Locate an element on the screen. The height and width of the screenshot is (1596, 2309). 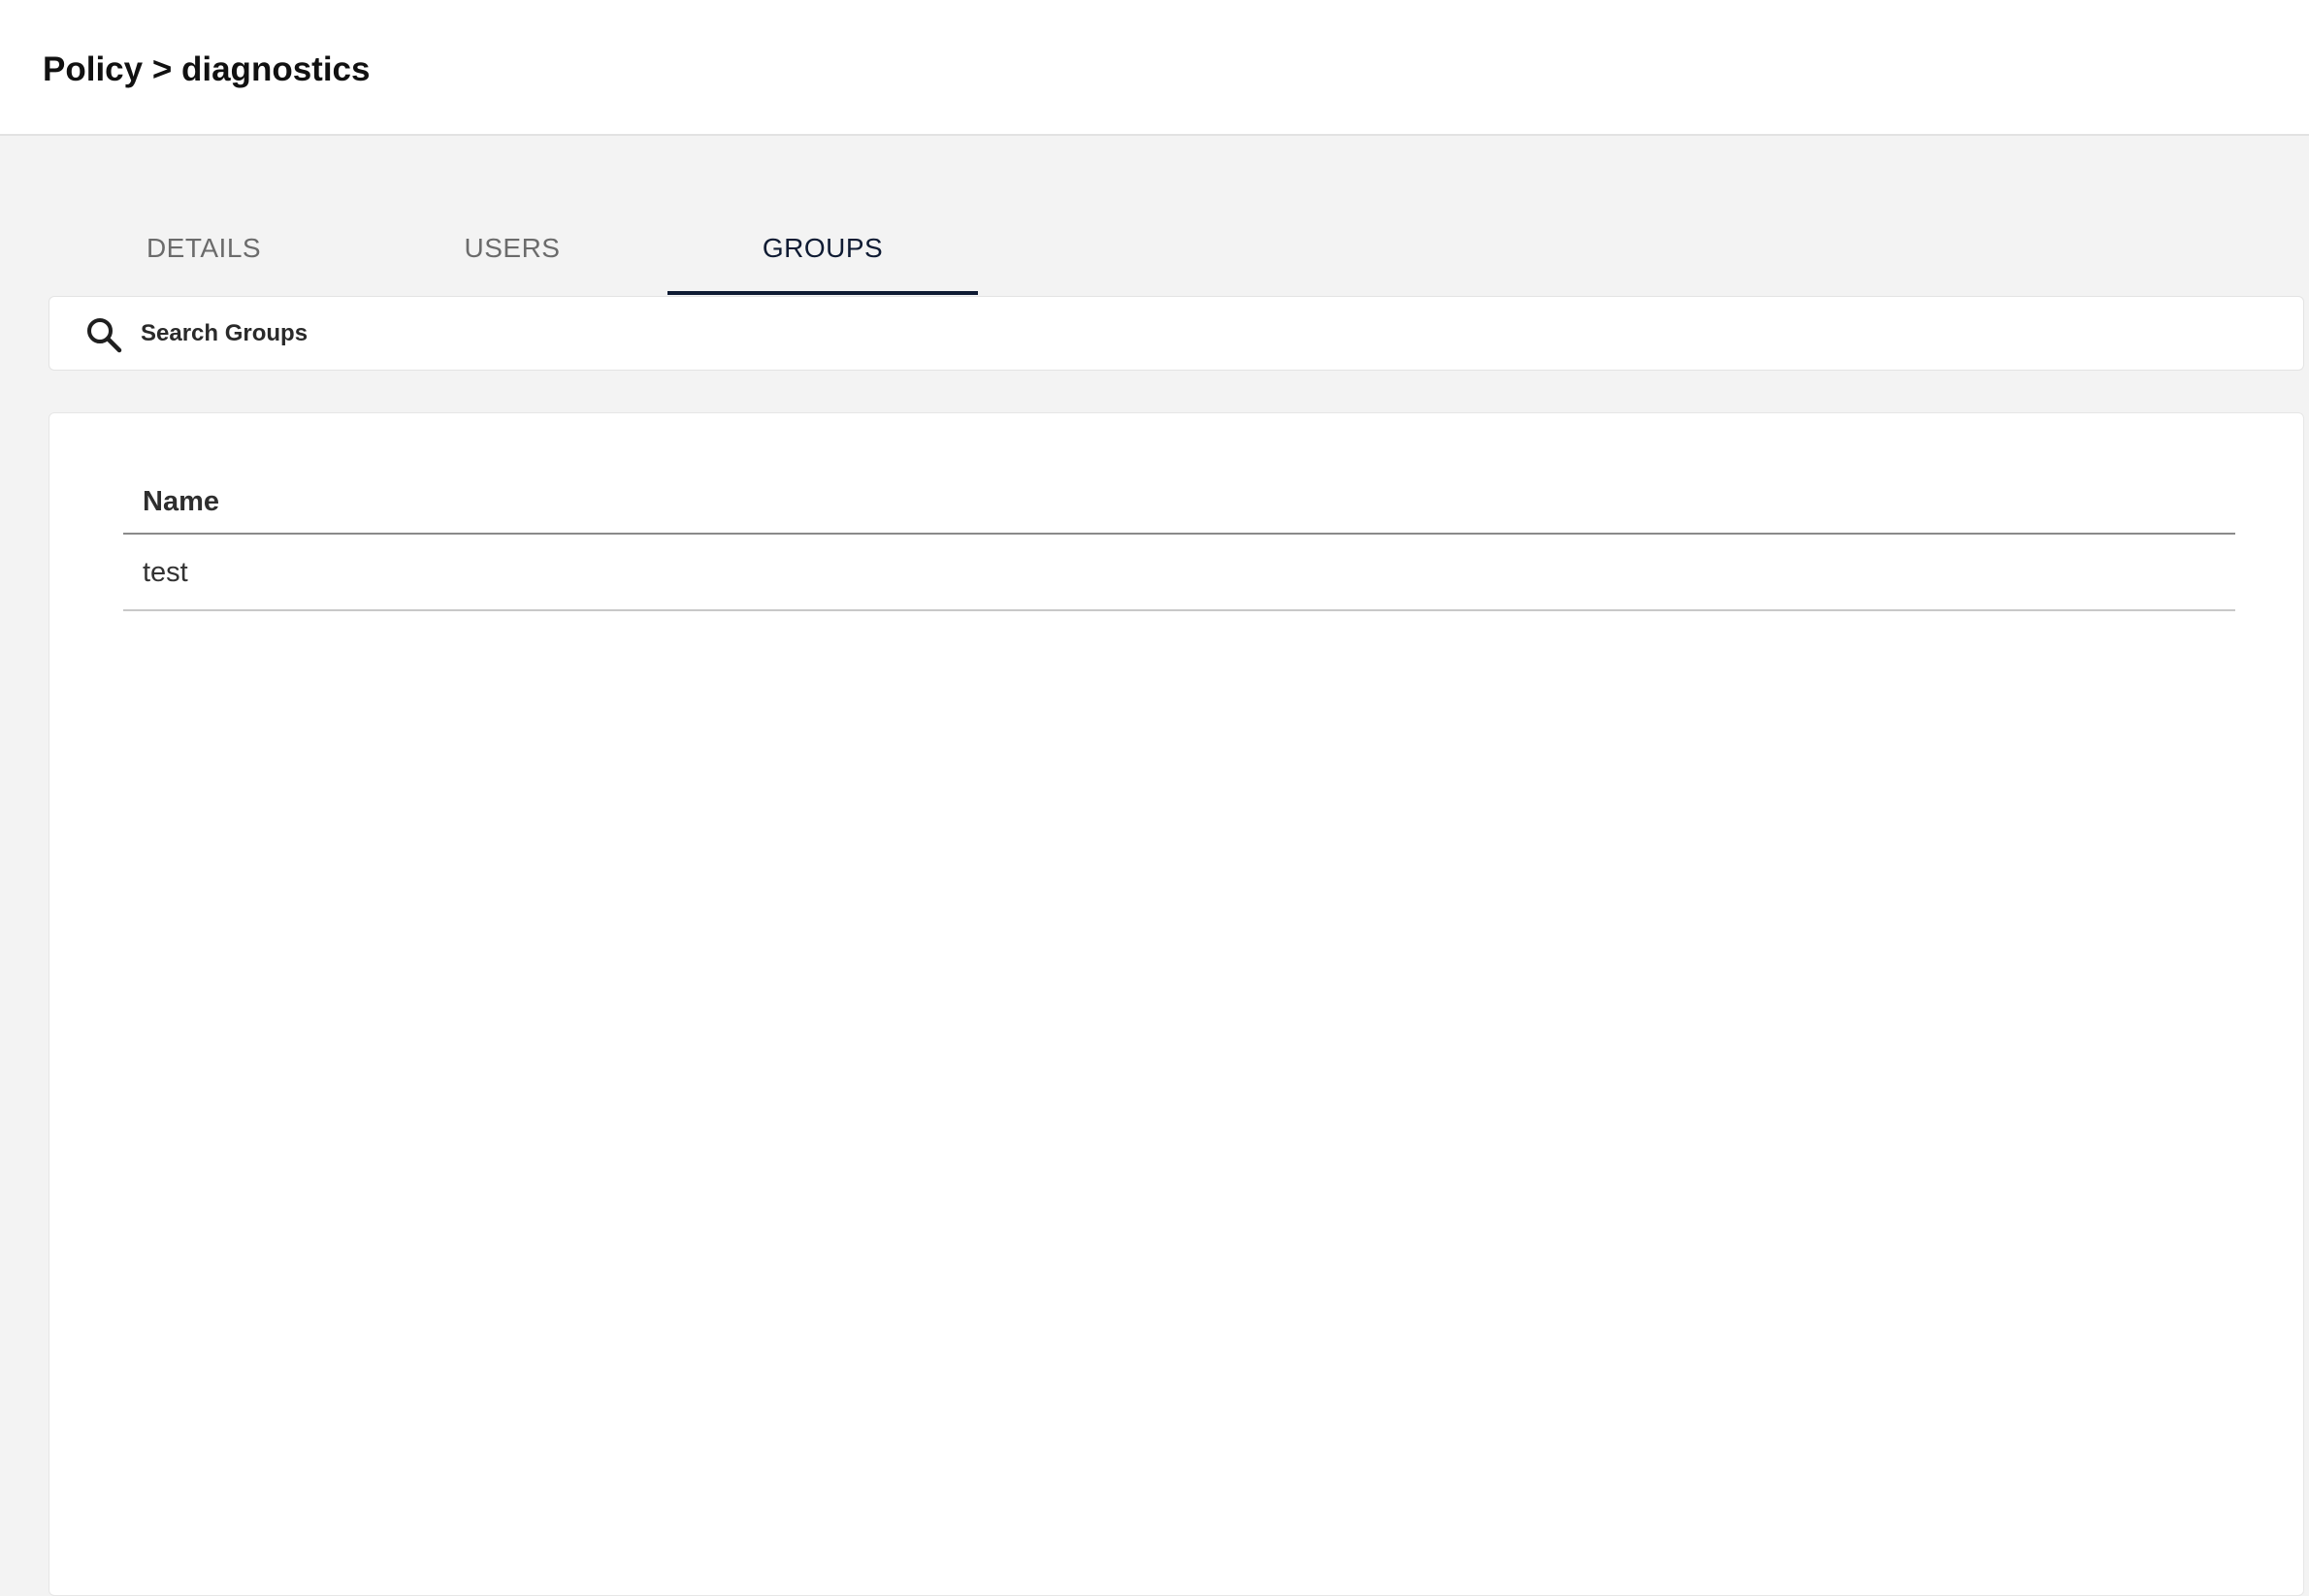
tab-bar: DETAILS USERS GROUPS is located at coordinates (534, 254).